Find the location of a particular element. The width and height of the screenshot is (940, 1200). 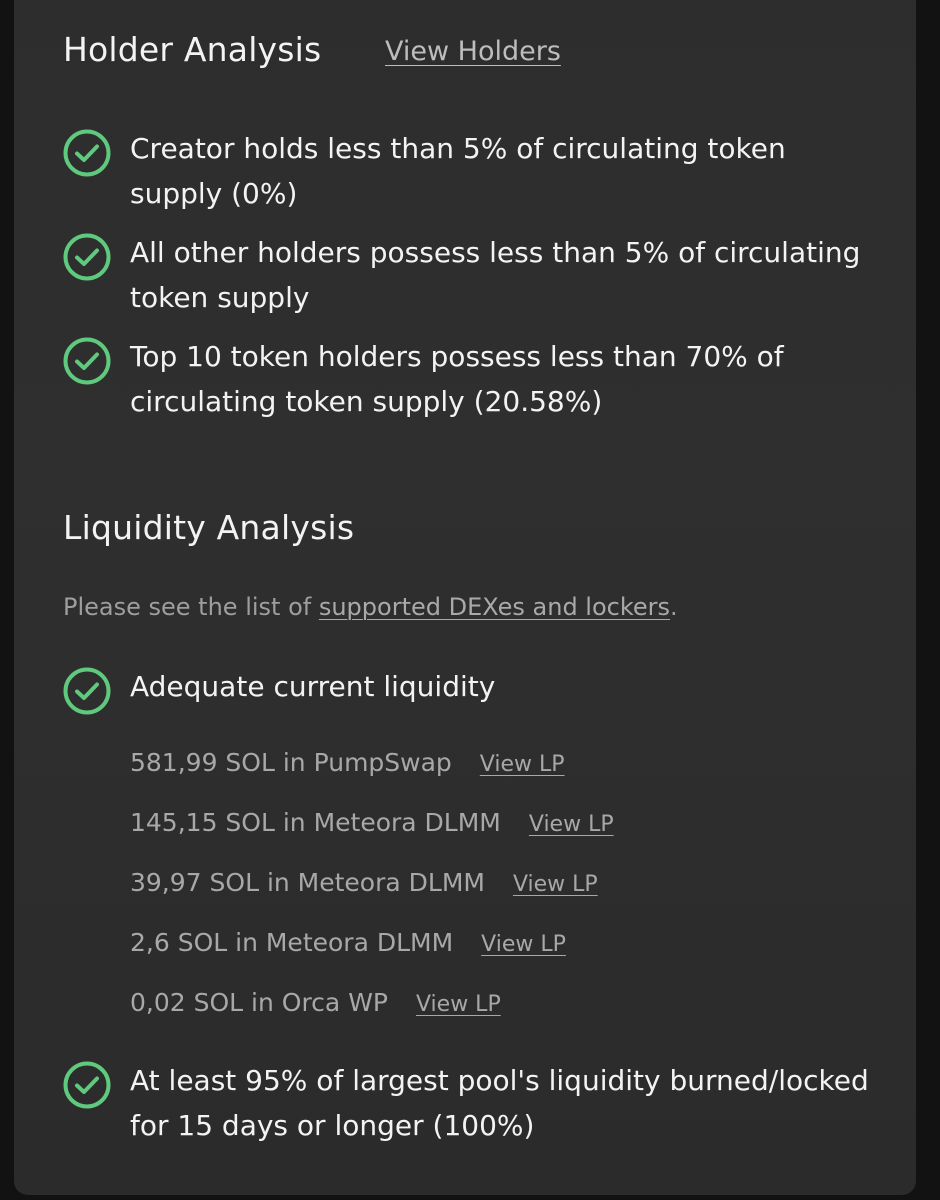

pool-item: 39,97 SOL in Meteora DLMM View LP is located at coordinates (364, 882).